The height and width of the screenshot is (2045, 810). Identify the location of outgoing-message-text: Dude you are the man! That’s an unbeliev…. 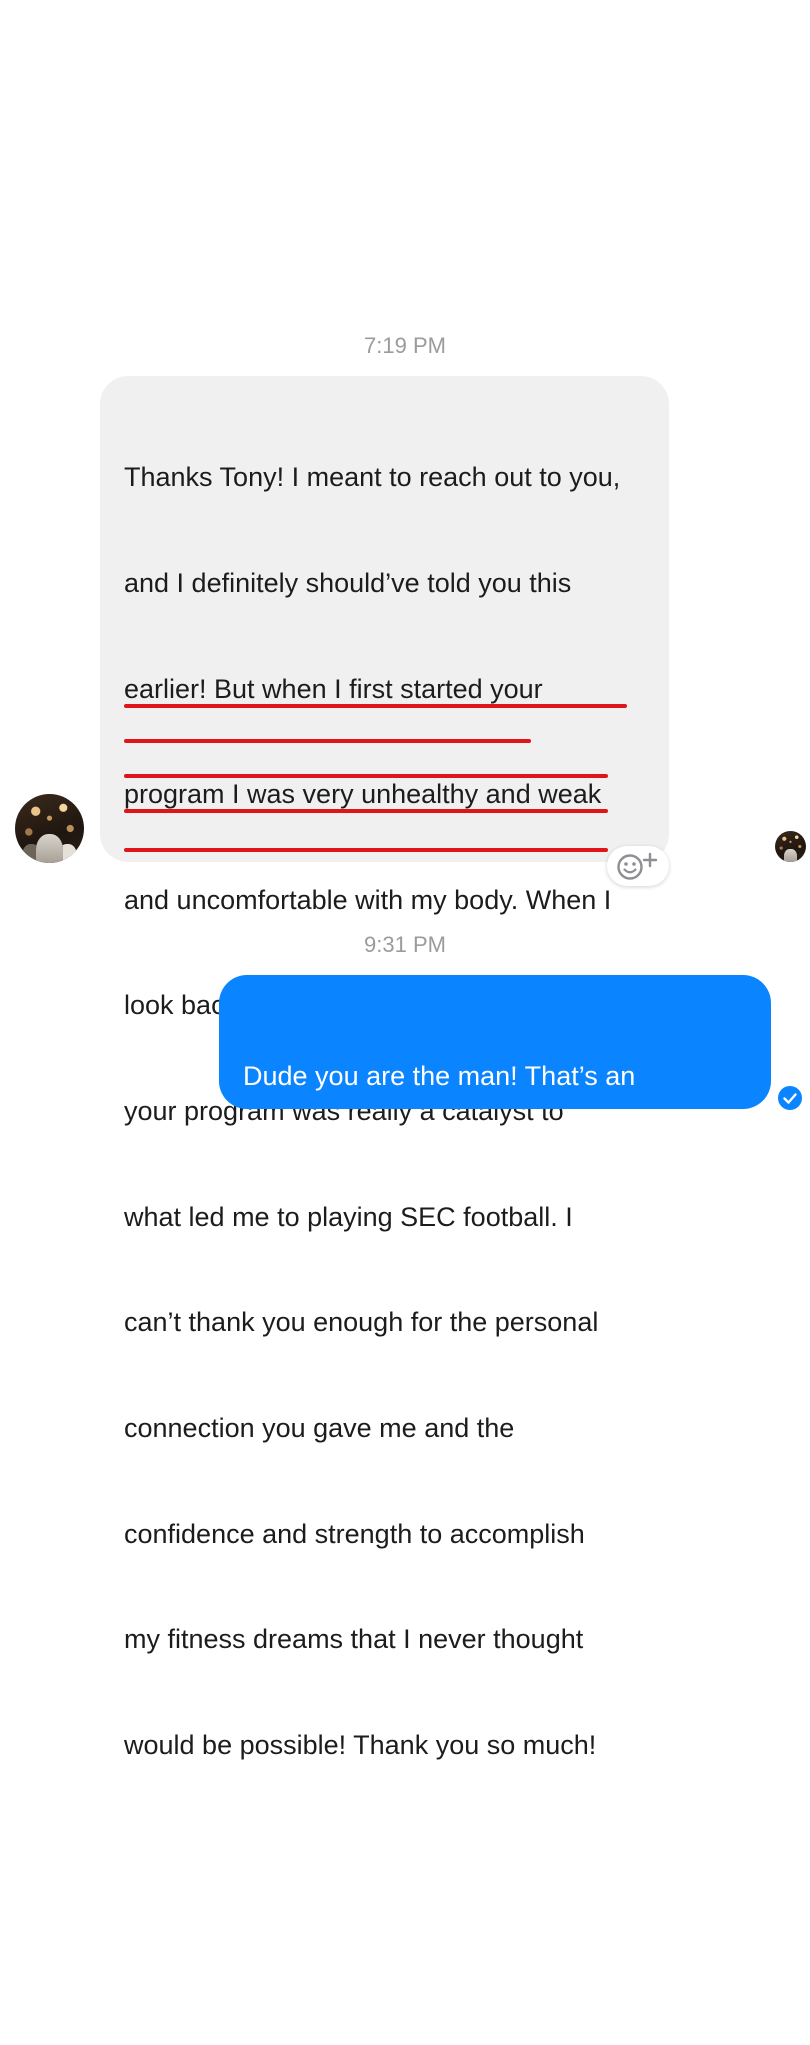
(497, 1182).